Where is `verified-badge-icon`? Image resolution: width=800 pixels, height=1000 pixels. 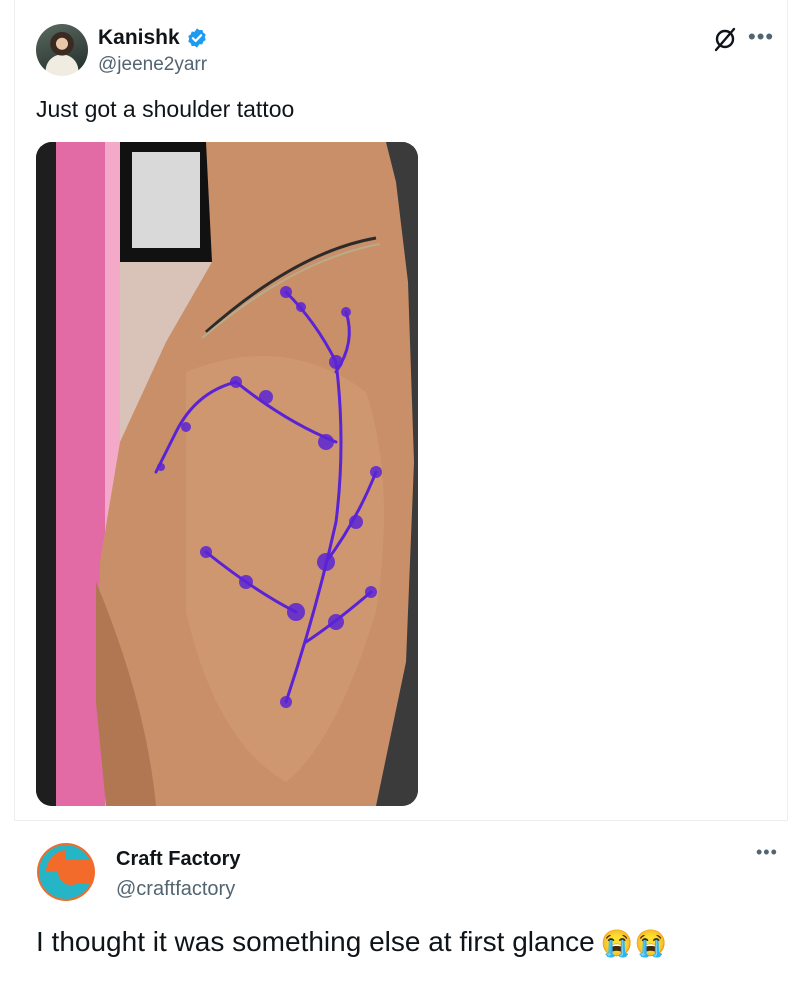
verified-badge-icon is located at coordinates (196, 38).